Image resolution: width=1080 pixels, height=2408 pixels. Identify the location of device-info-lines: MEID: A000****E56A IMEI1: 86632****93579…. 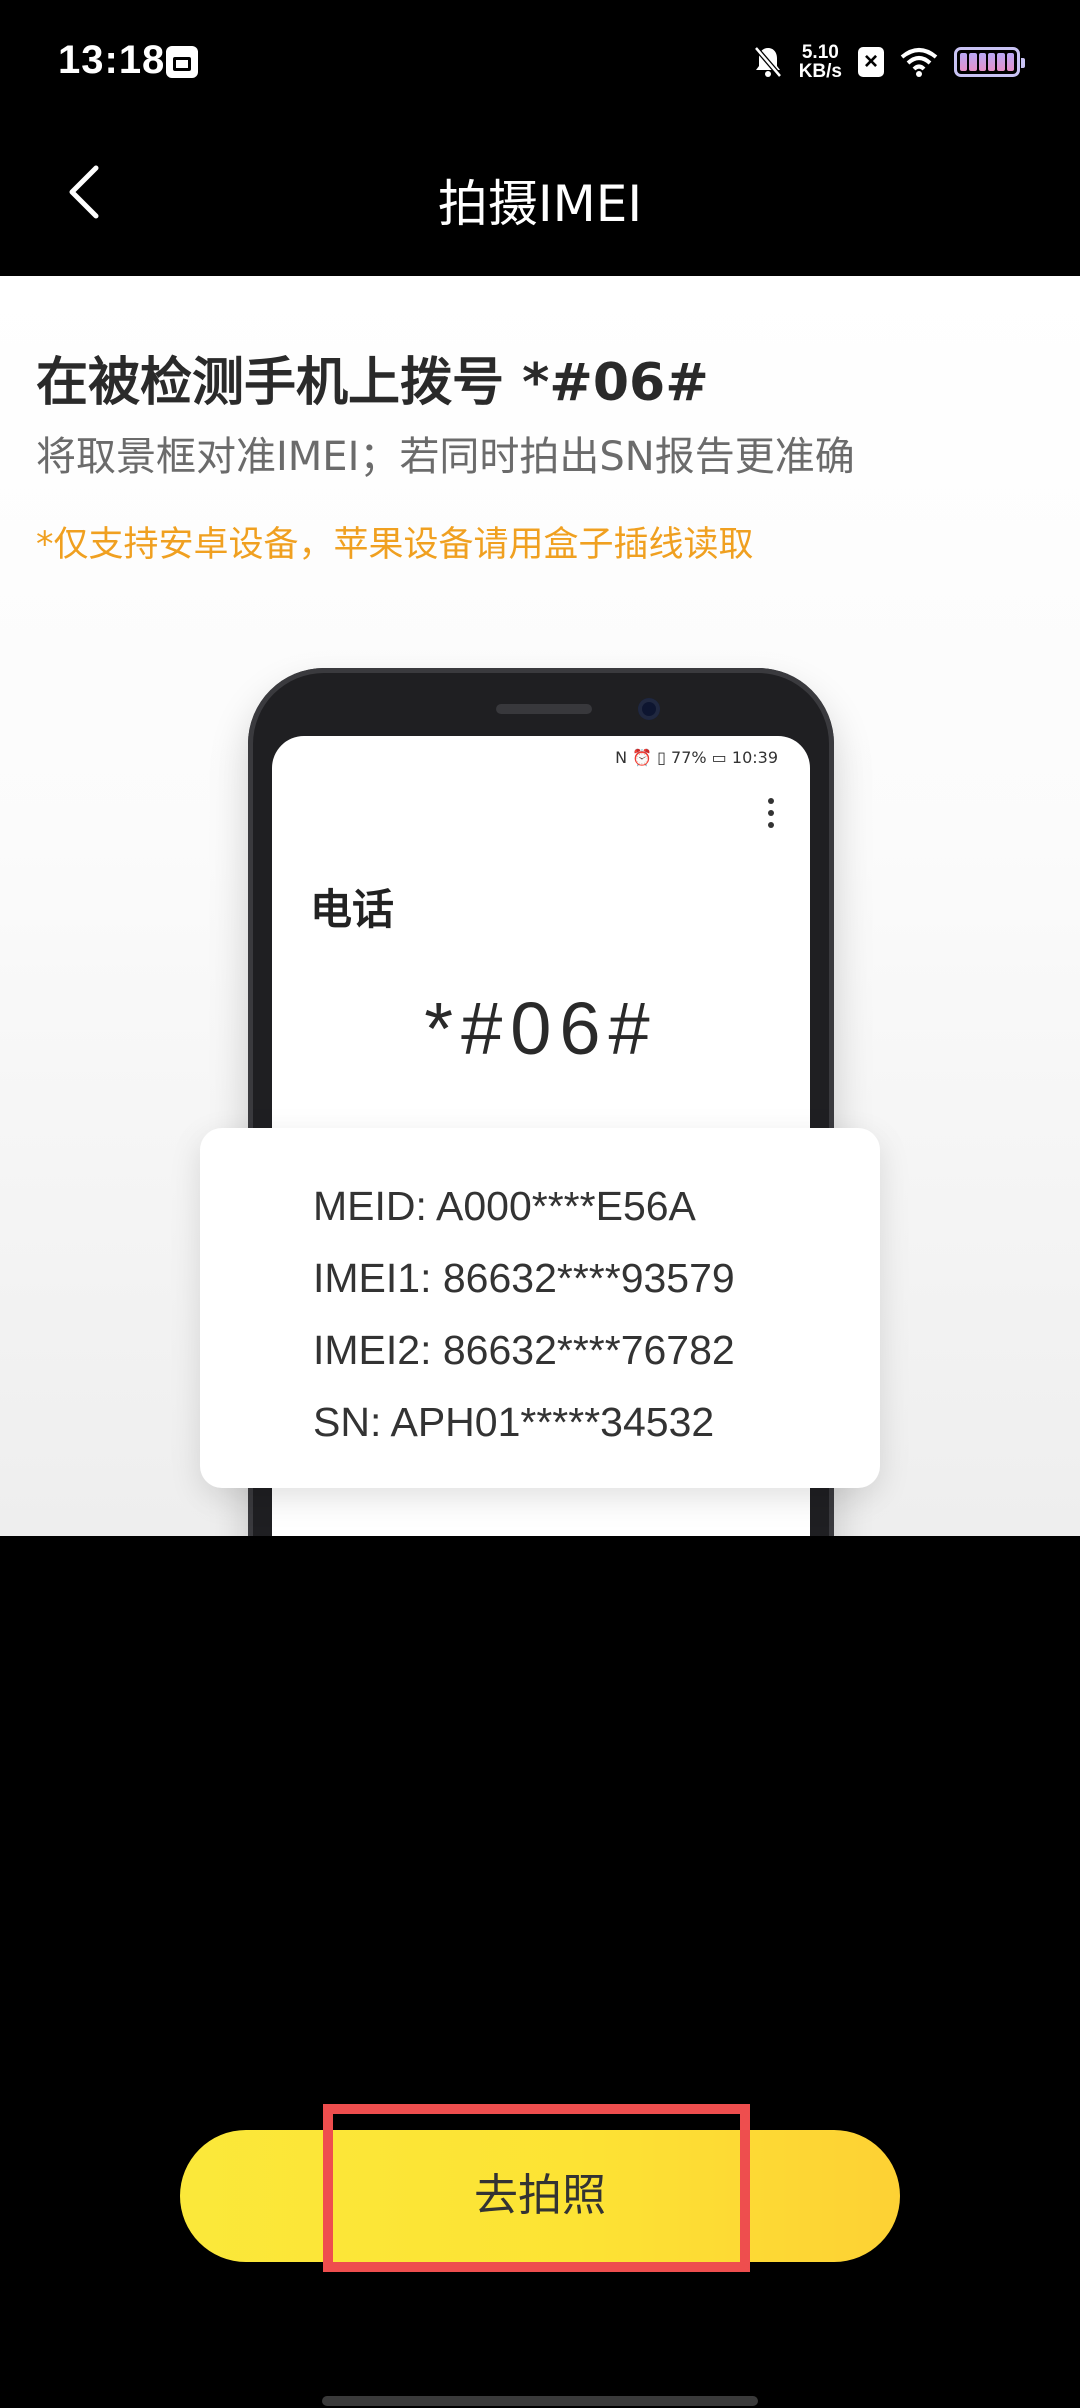
(524, 1314).